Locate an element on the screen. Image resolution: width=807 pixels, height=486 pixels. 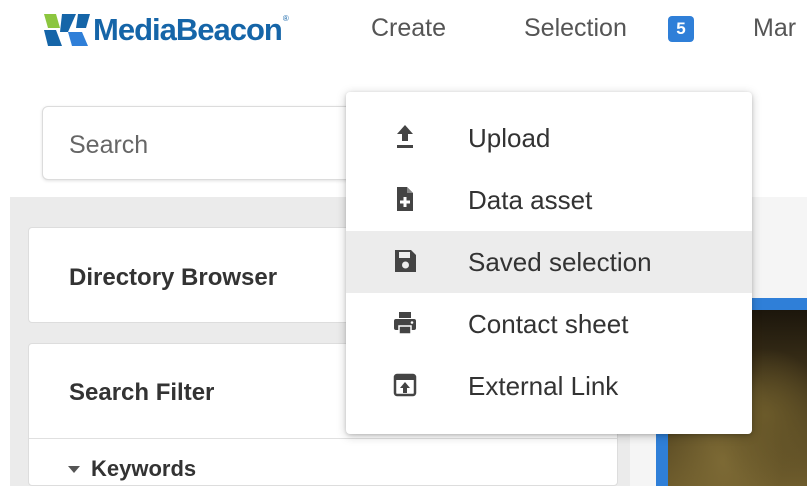
mediabeacon-logo: MediaBeacon ® is located at coordinates (165, 30).